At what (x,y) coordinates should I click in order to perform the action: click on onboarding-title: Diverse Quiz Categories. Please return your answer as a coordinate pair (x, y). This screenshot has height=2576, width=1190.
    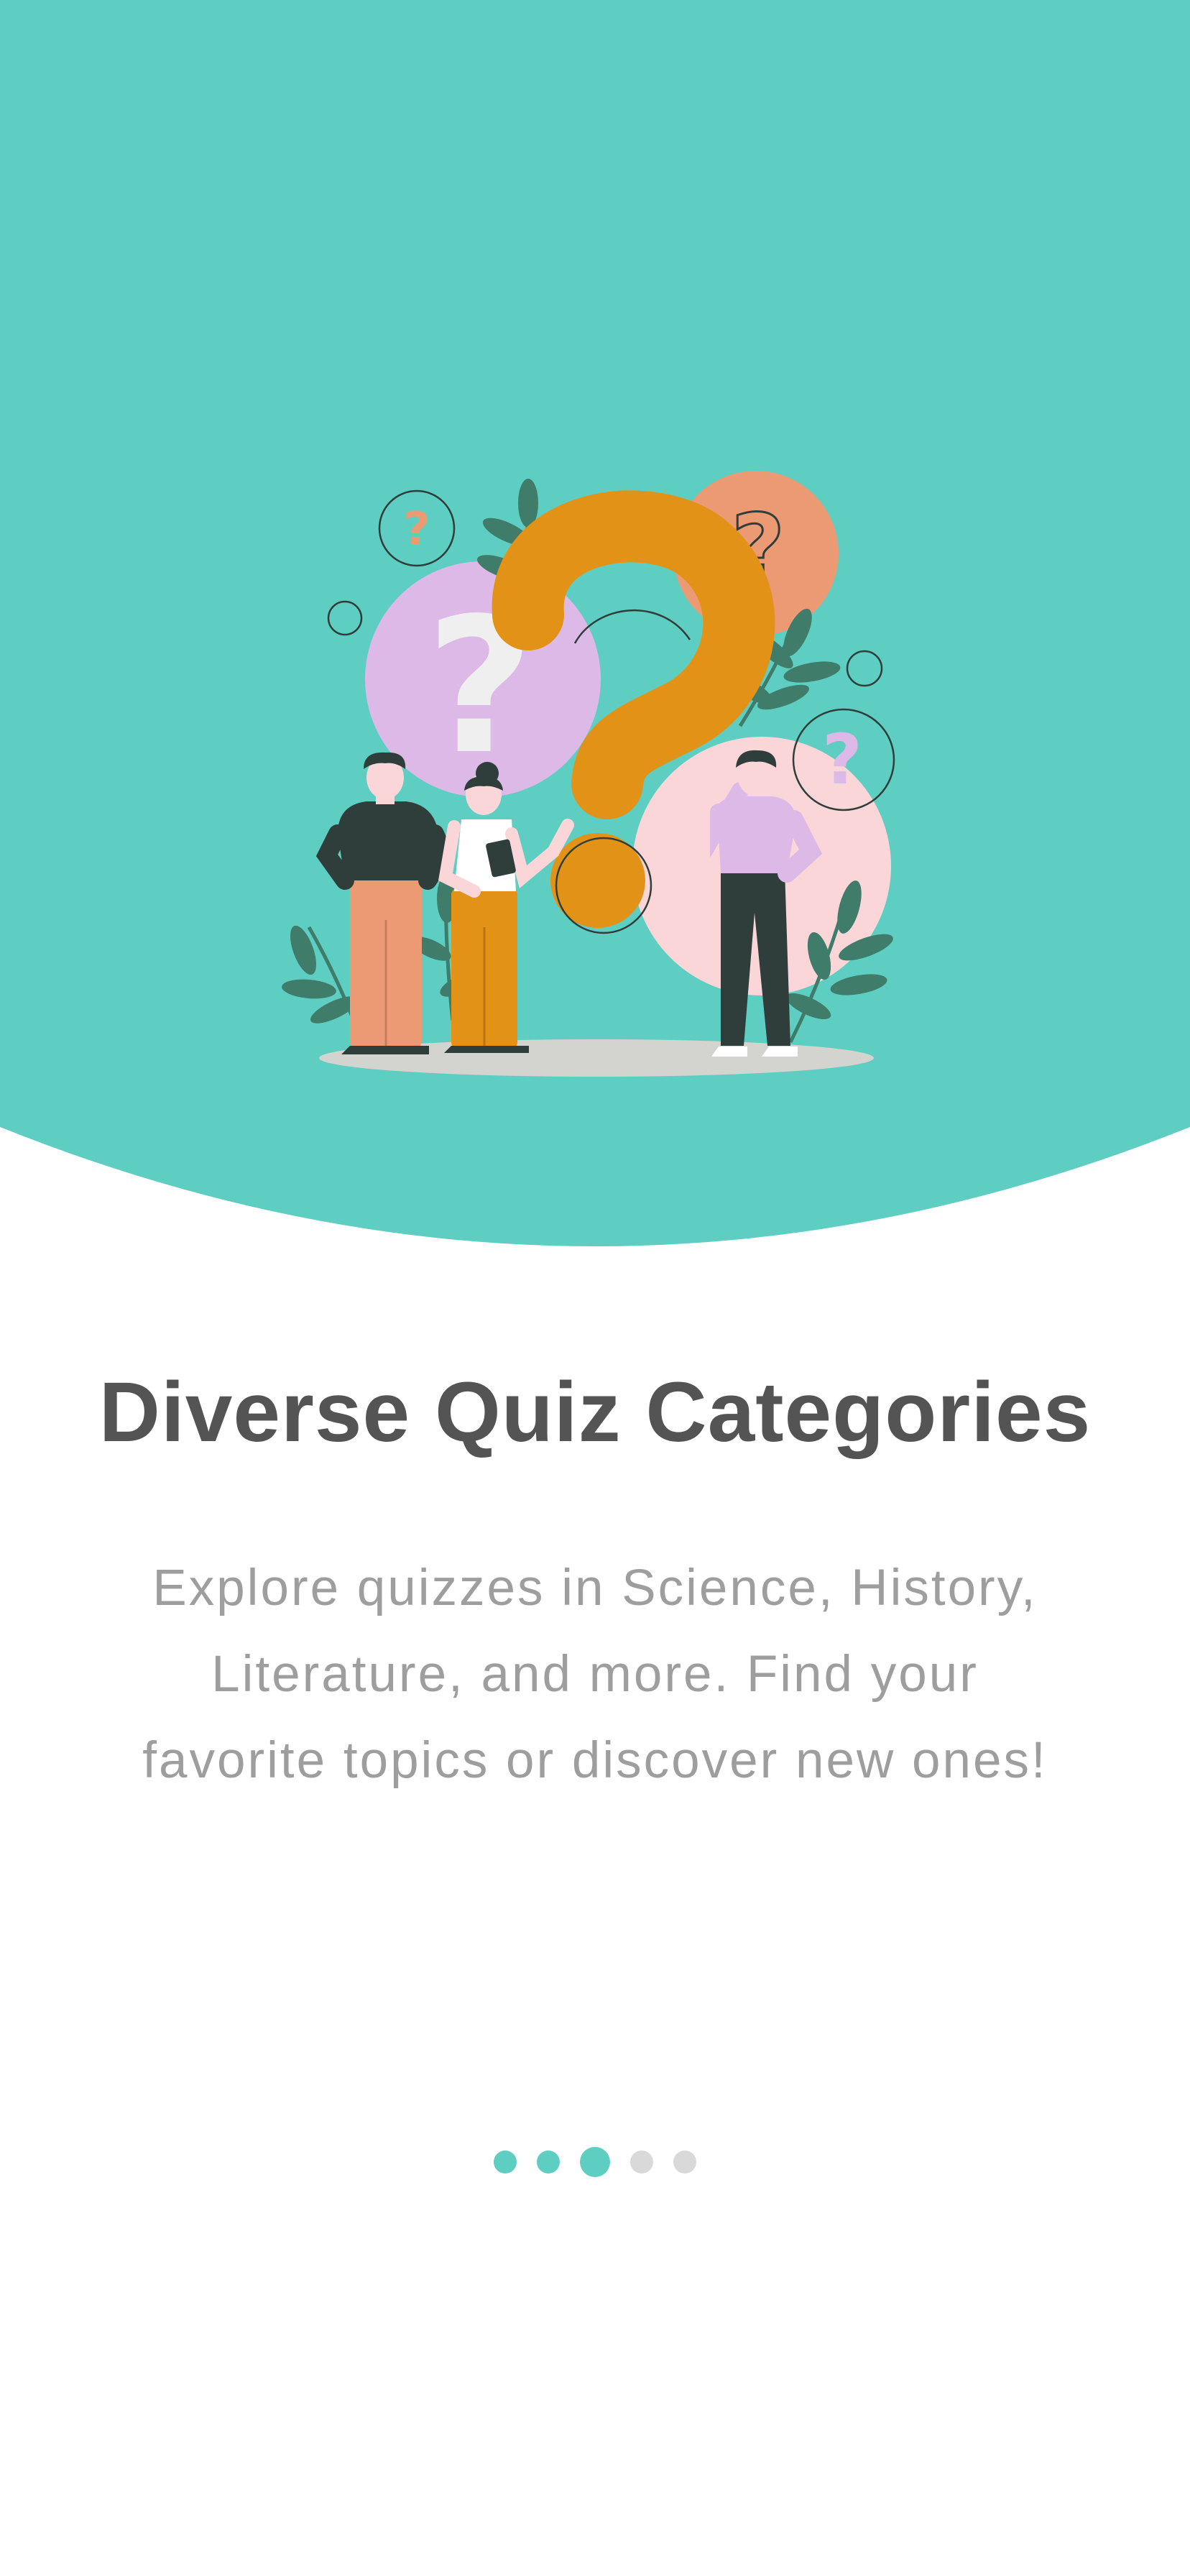
    Looking at the image, I should click on (595, 1412).